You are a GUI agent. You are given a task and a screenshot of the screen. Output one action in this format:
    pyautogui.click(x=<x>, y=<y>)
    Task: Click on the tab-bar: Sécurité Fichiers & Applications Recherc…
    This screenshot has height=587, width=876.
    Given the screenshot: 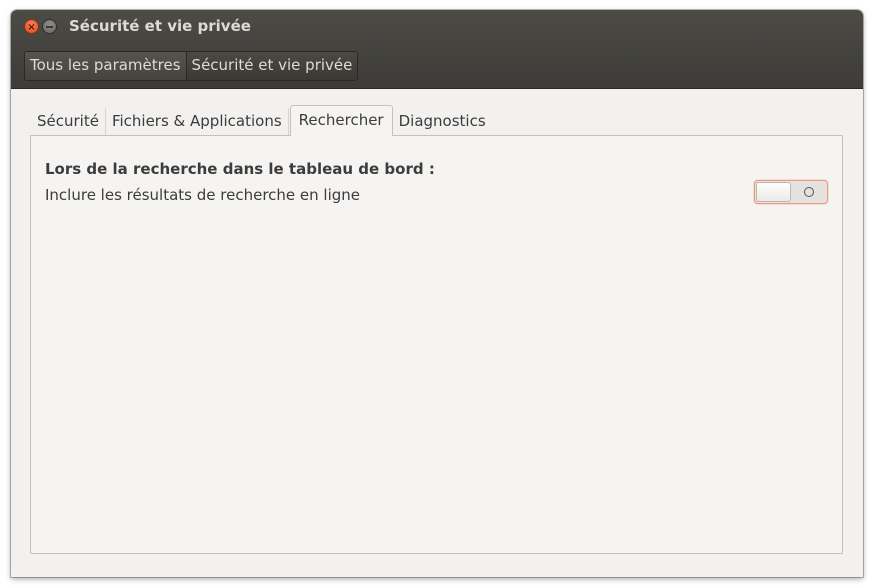 What is the action you would take?
    pyautogui.click(x=261, y=120)
    